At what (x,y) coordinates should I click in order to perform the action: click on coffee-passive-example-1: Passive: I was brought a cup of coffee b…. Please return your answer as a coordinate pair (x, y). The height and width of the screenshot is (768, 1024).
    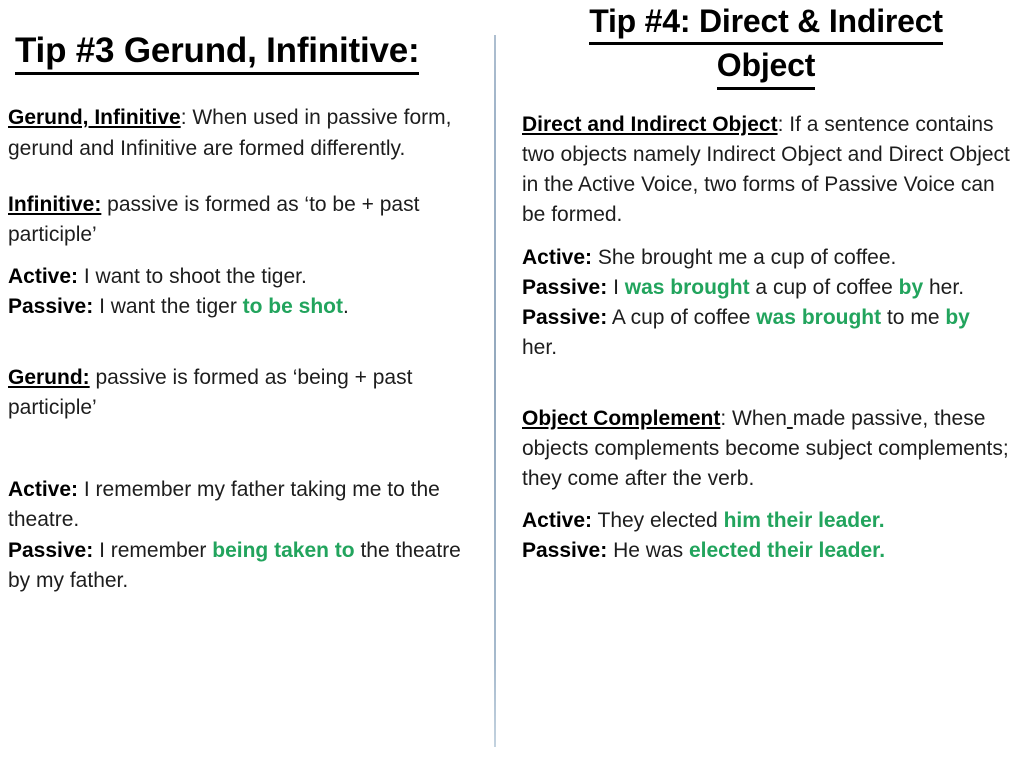
    Looking at the image, I should click on (766, 288).